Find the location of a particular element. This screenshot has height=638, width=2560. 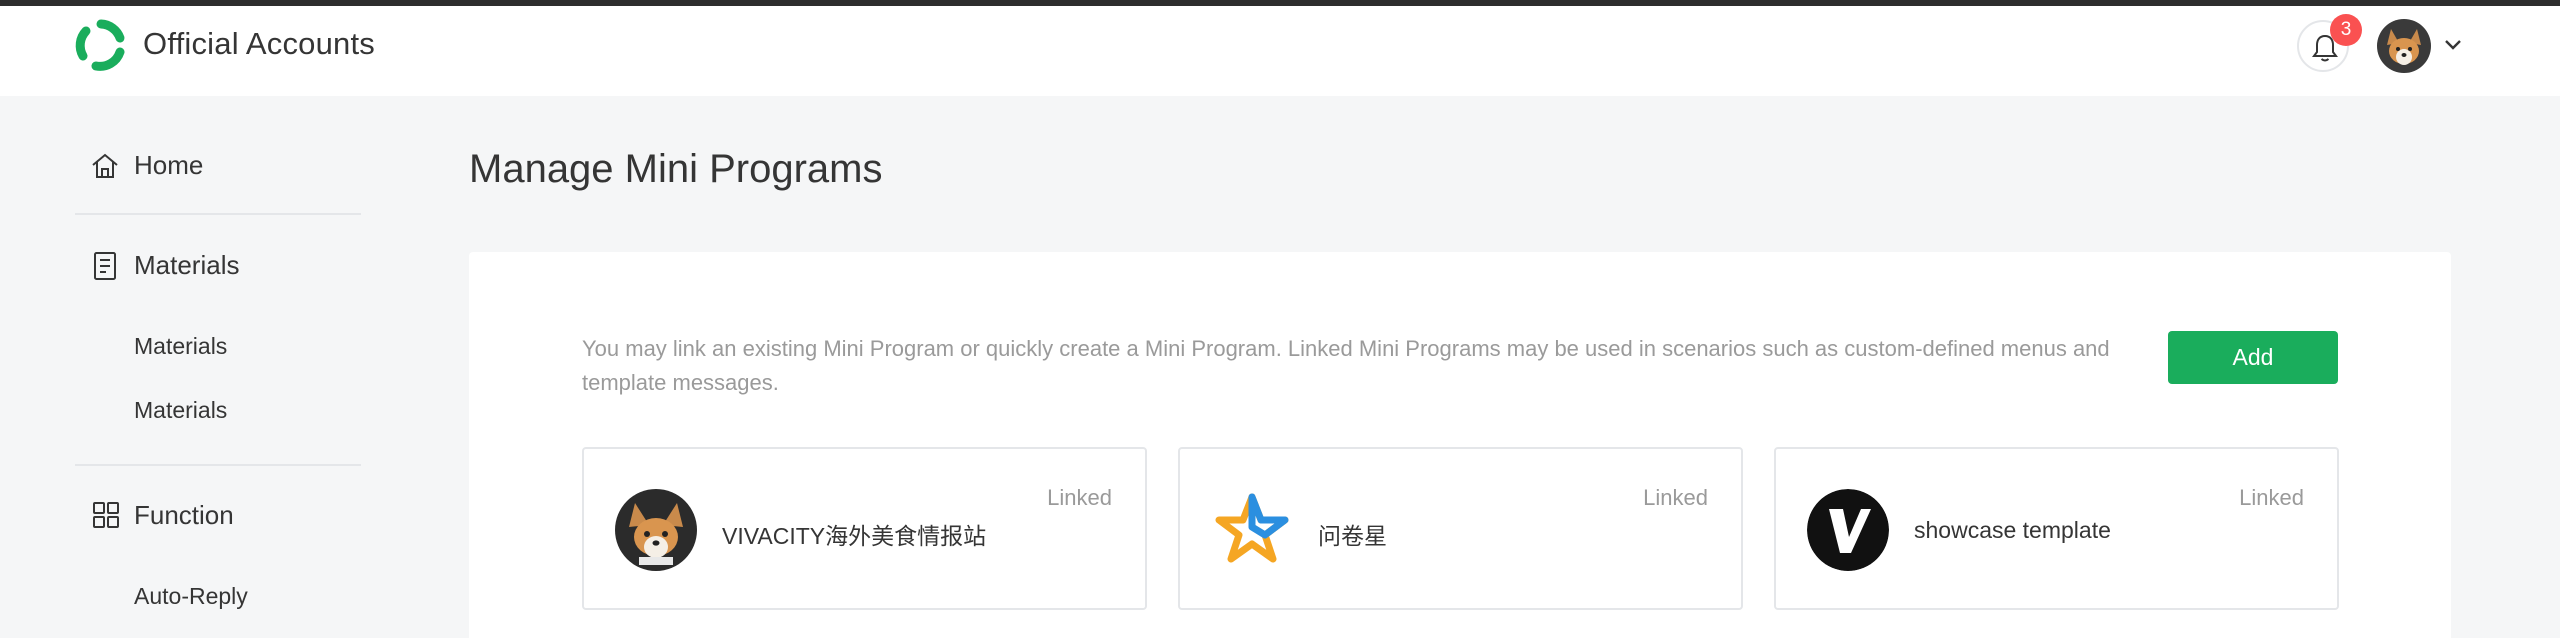

top-header is located at coordinates (1280, 51).